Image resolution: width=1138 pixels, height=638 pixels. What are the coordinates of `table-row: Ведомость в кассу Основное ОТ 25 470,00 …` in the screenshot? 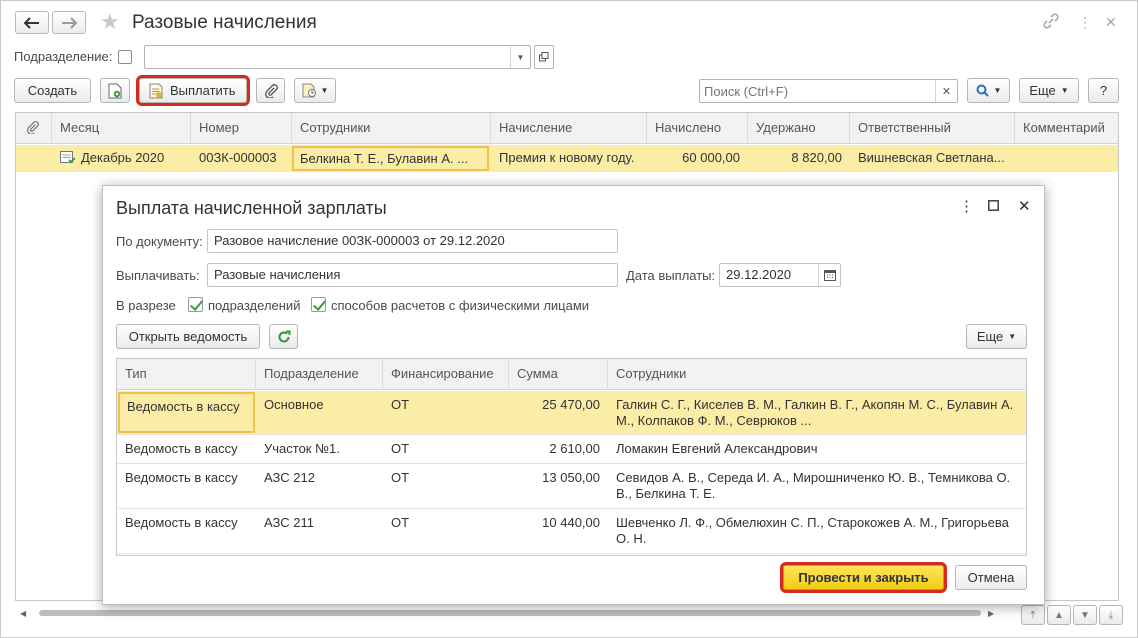 It's located at (571, 413).